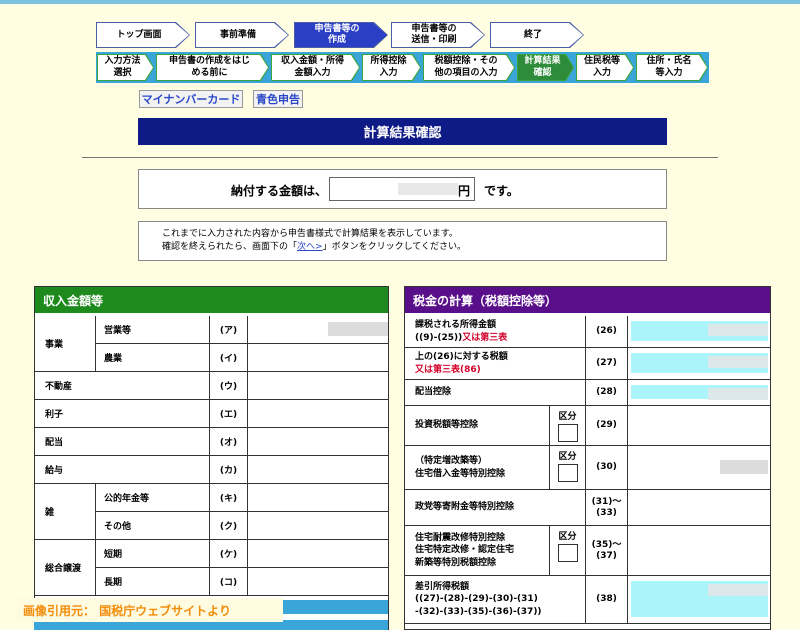 This screenshot has width=800, height=630. What do you see at coordinates (211, 300) in the screenshot?
I see `income-header: 収入金額等` at bounding box center [211, 300].